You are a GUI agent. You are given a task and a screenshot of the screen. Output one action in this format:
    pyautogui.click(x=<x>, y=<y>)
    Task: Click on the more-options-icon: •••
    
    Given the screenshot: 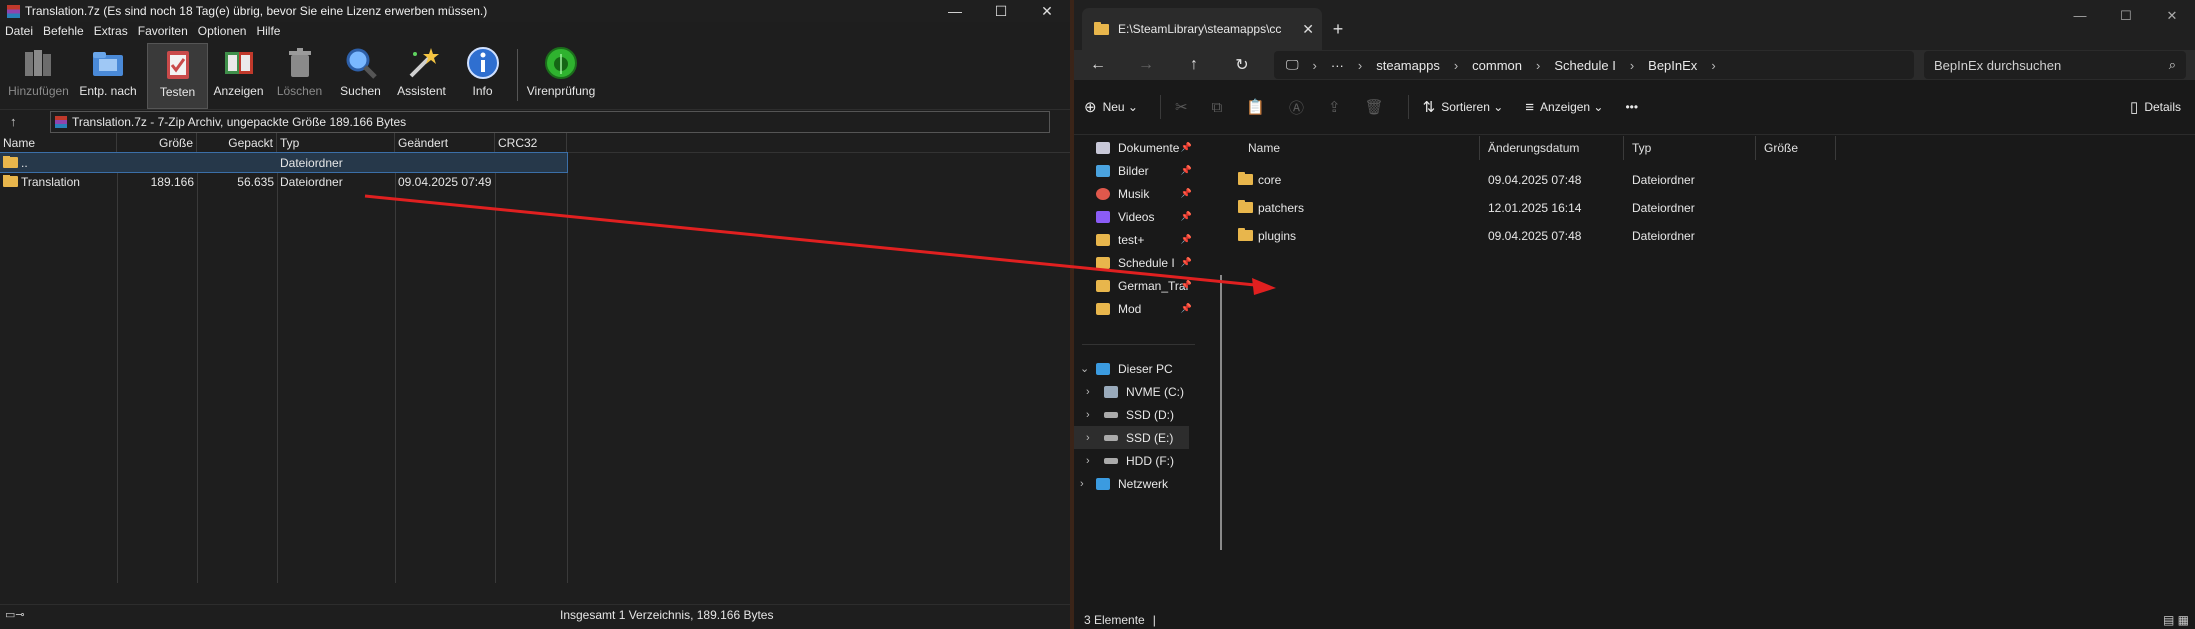 What is the action you would take?
    pyautogui.click(x=1631, y=107)
    